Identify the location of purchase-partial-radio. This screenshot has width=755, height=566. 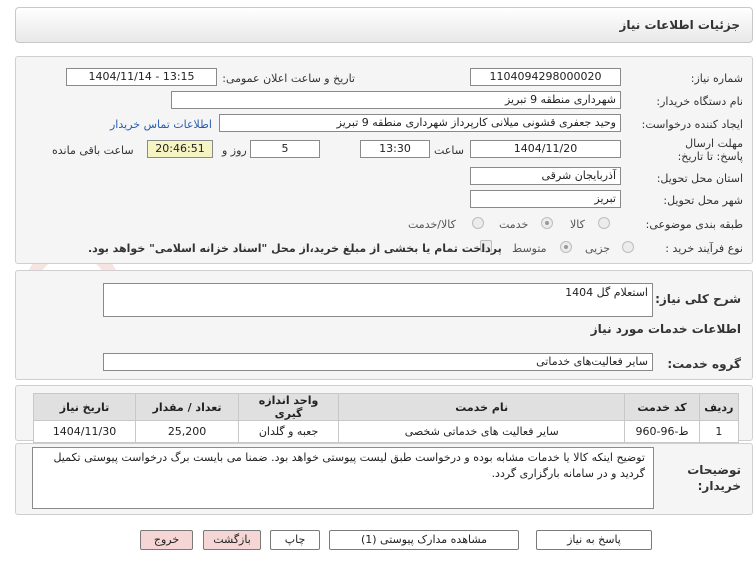
(628, 247).